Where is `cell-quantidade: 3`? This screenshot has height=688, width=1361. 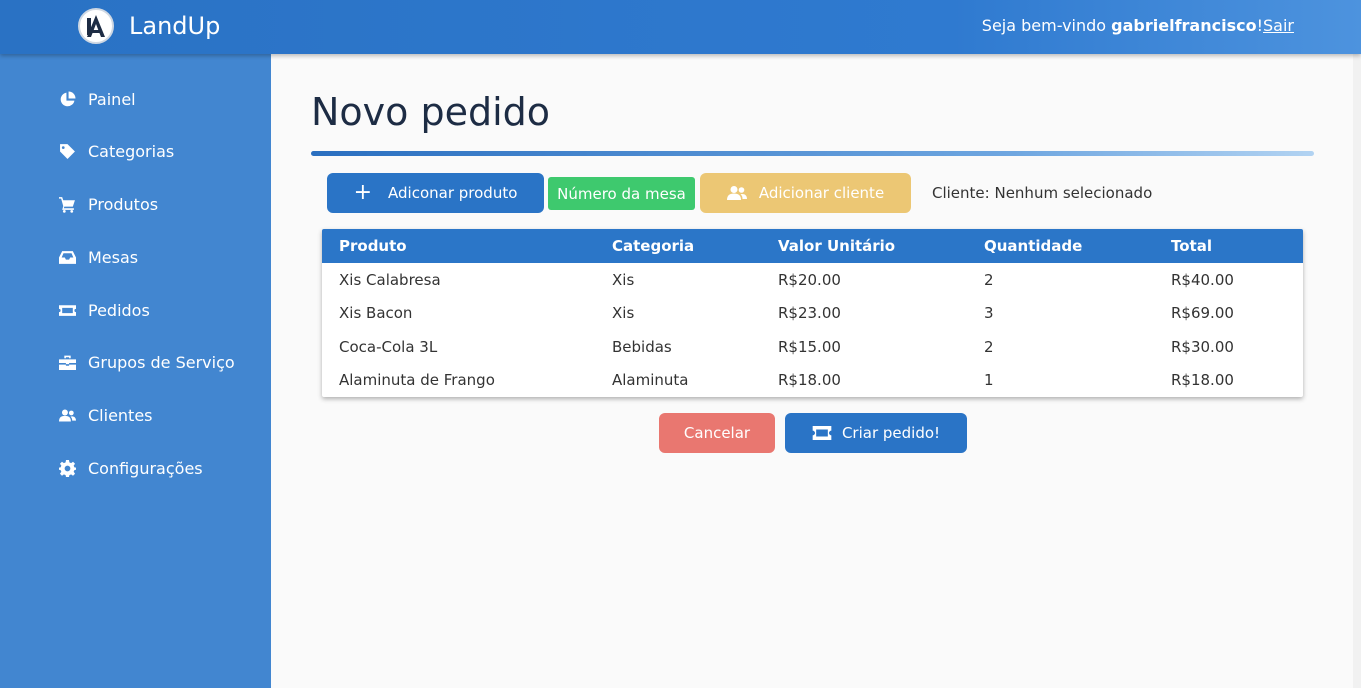
cell-quantidade: 3 is located at coordinates (989, 313).